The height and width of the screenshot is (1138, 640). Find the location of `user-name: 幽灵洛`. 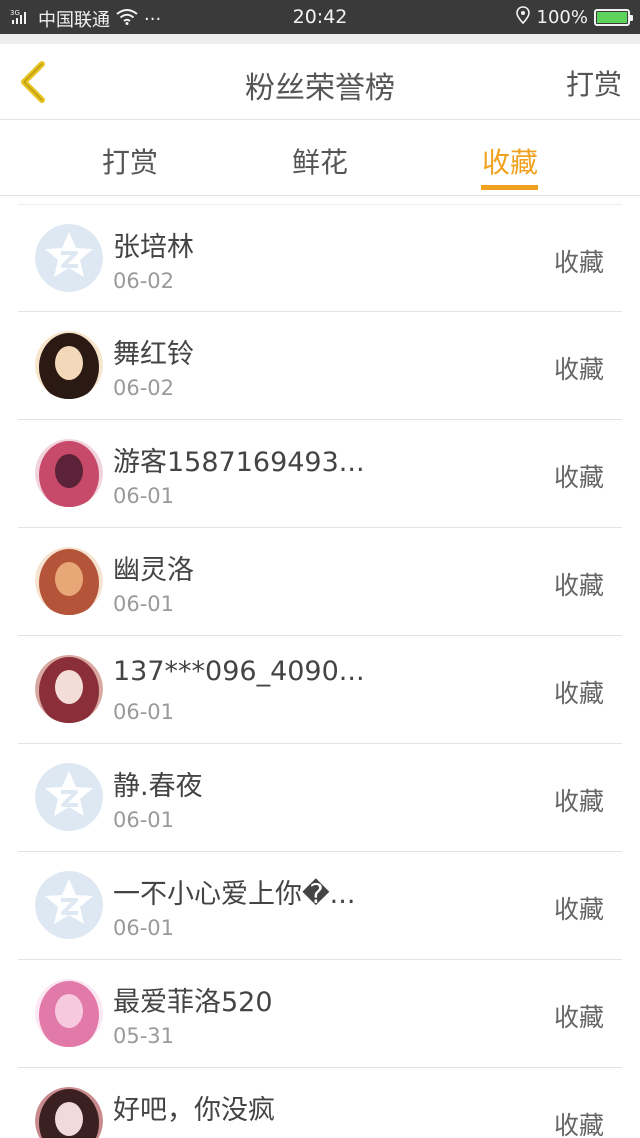

user-name: 幽灵洛 is located at coordinates (153, 570).